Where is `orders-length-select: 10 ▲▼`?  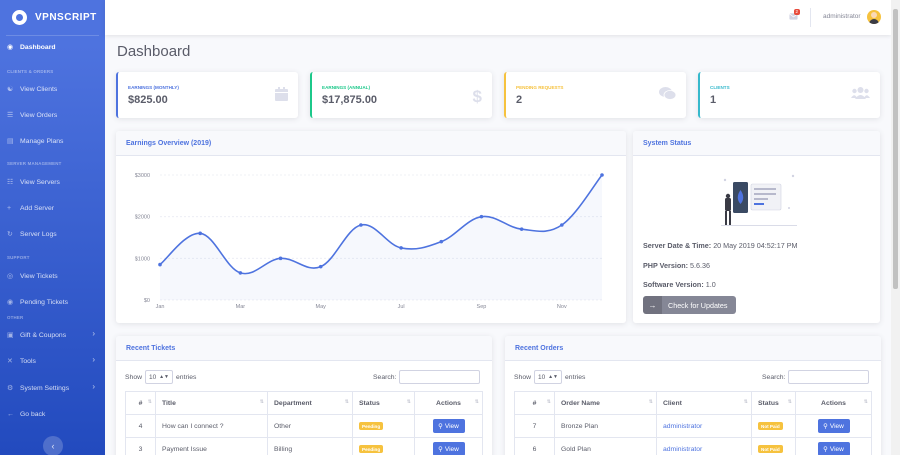 orders-length-select: 10 ▲▼ is located at coordinates (548, 377).